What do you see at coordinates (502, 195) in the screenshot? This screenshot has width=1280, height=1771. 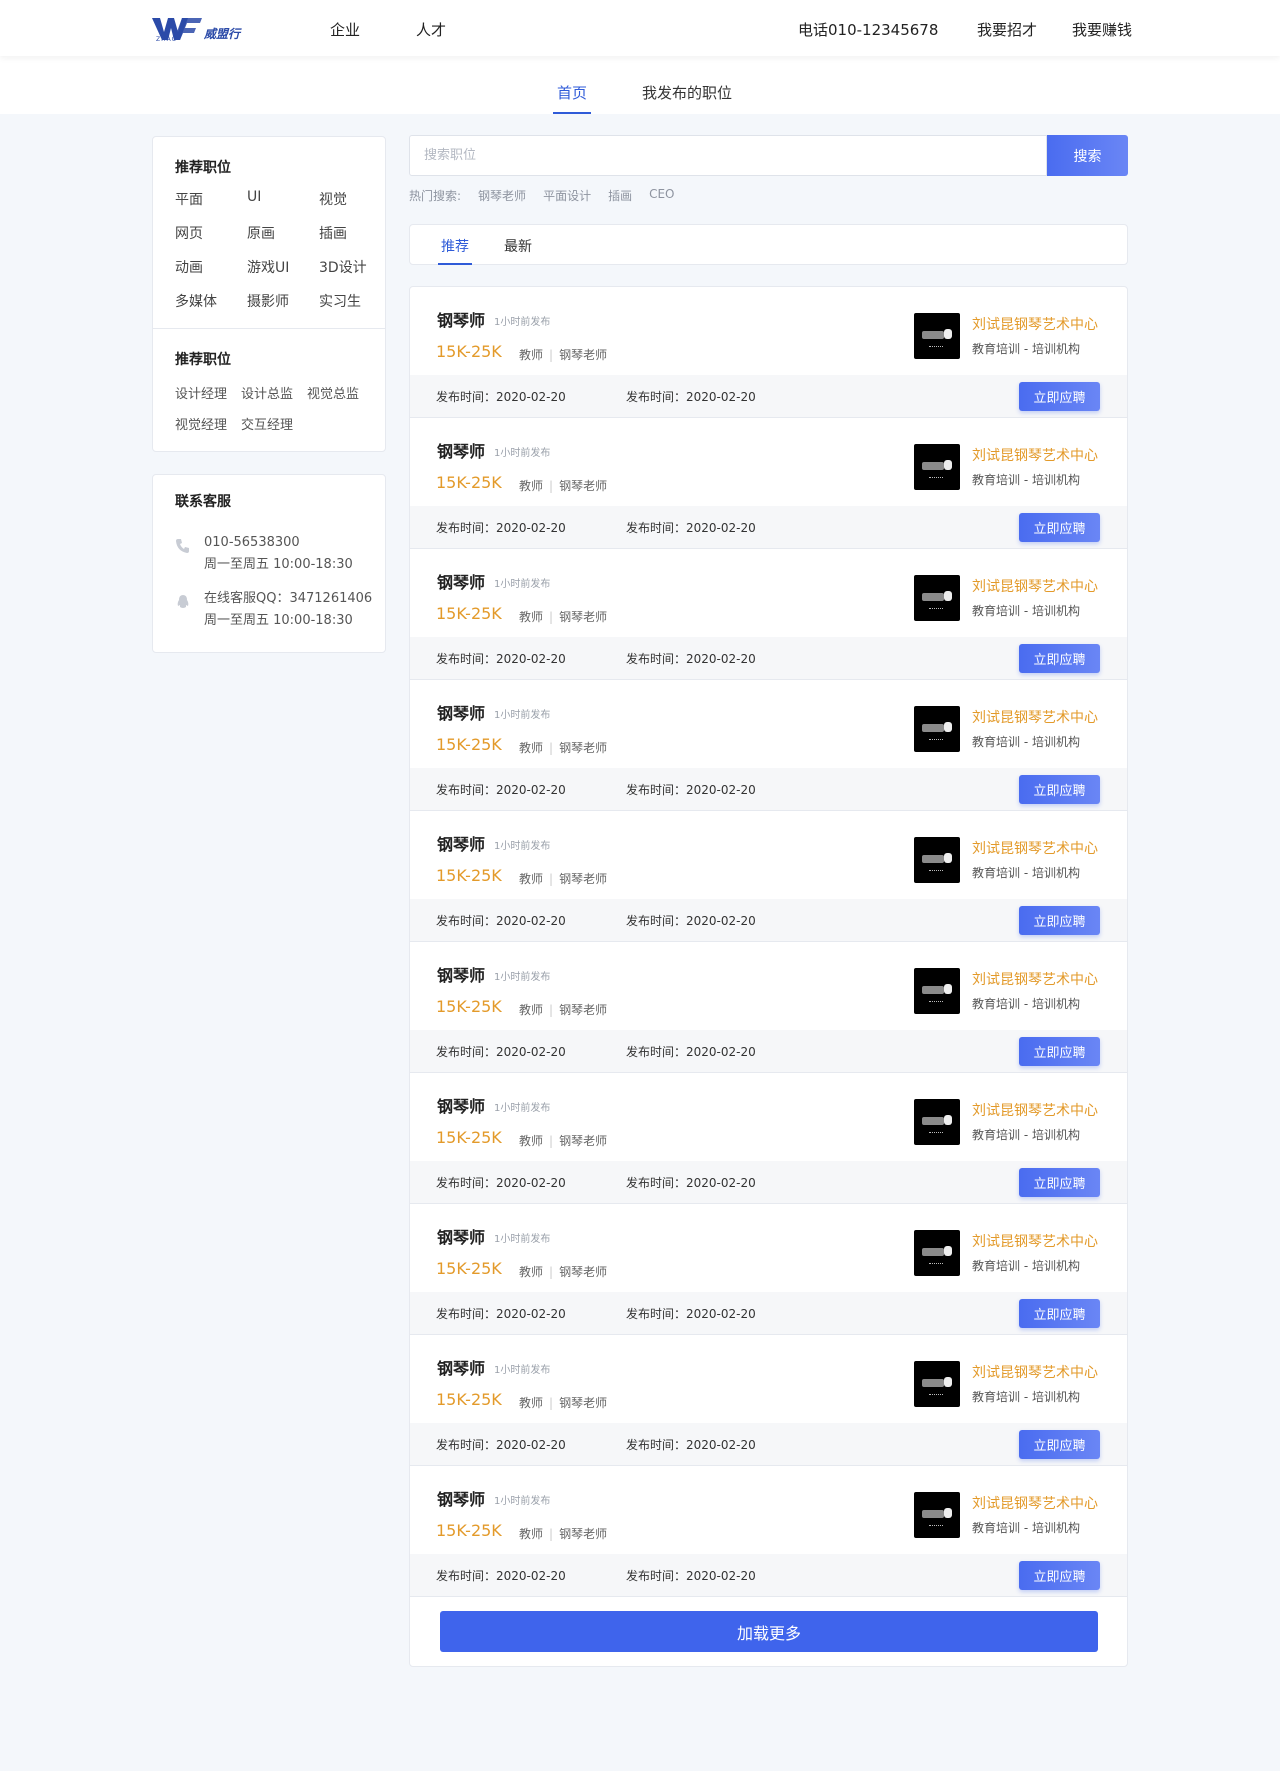 I see `hot-search-item: 钢琴老师` at bounding box center [502, 195].